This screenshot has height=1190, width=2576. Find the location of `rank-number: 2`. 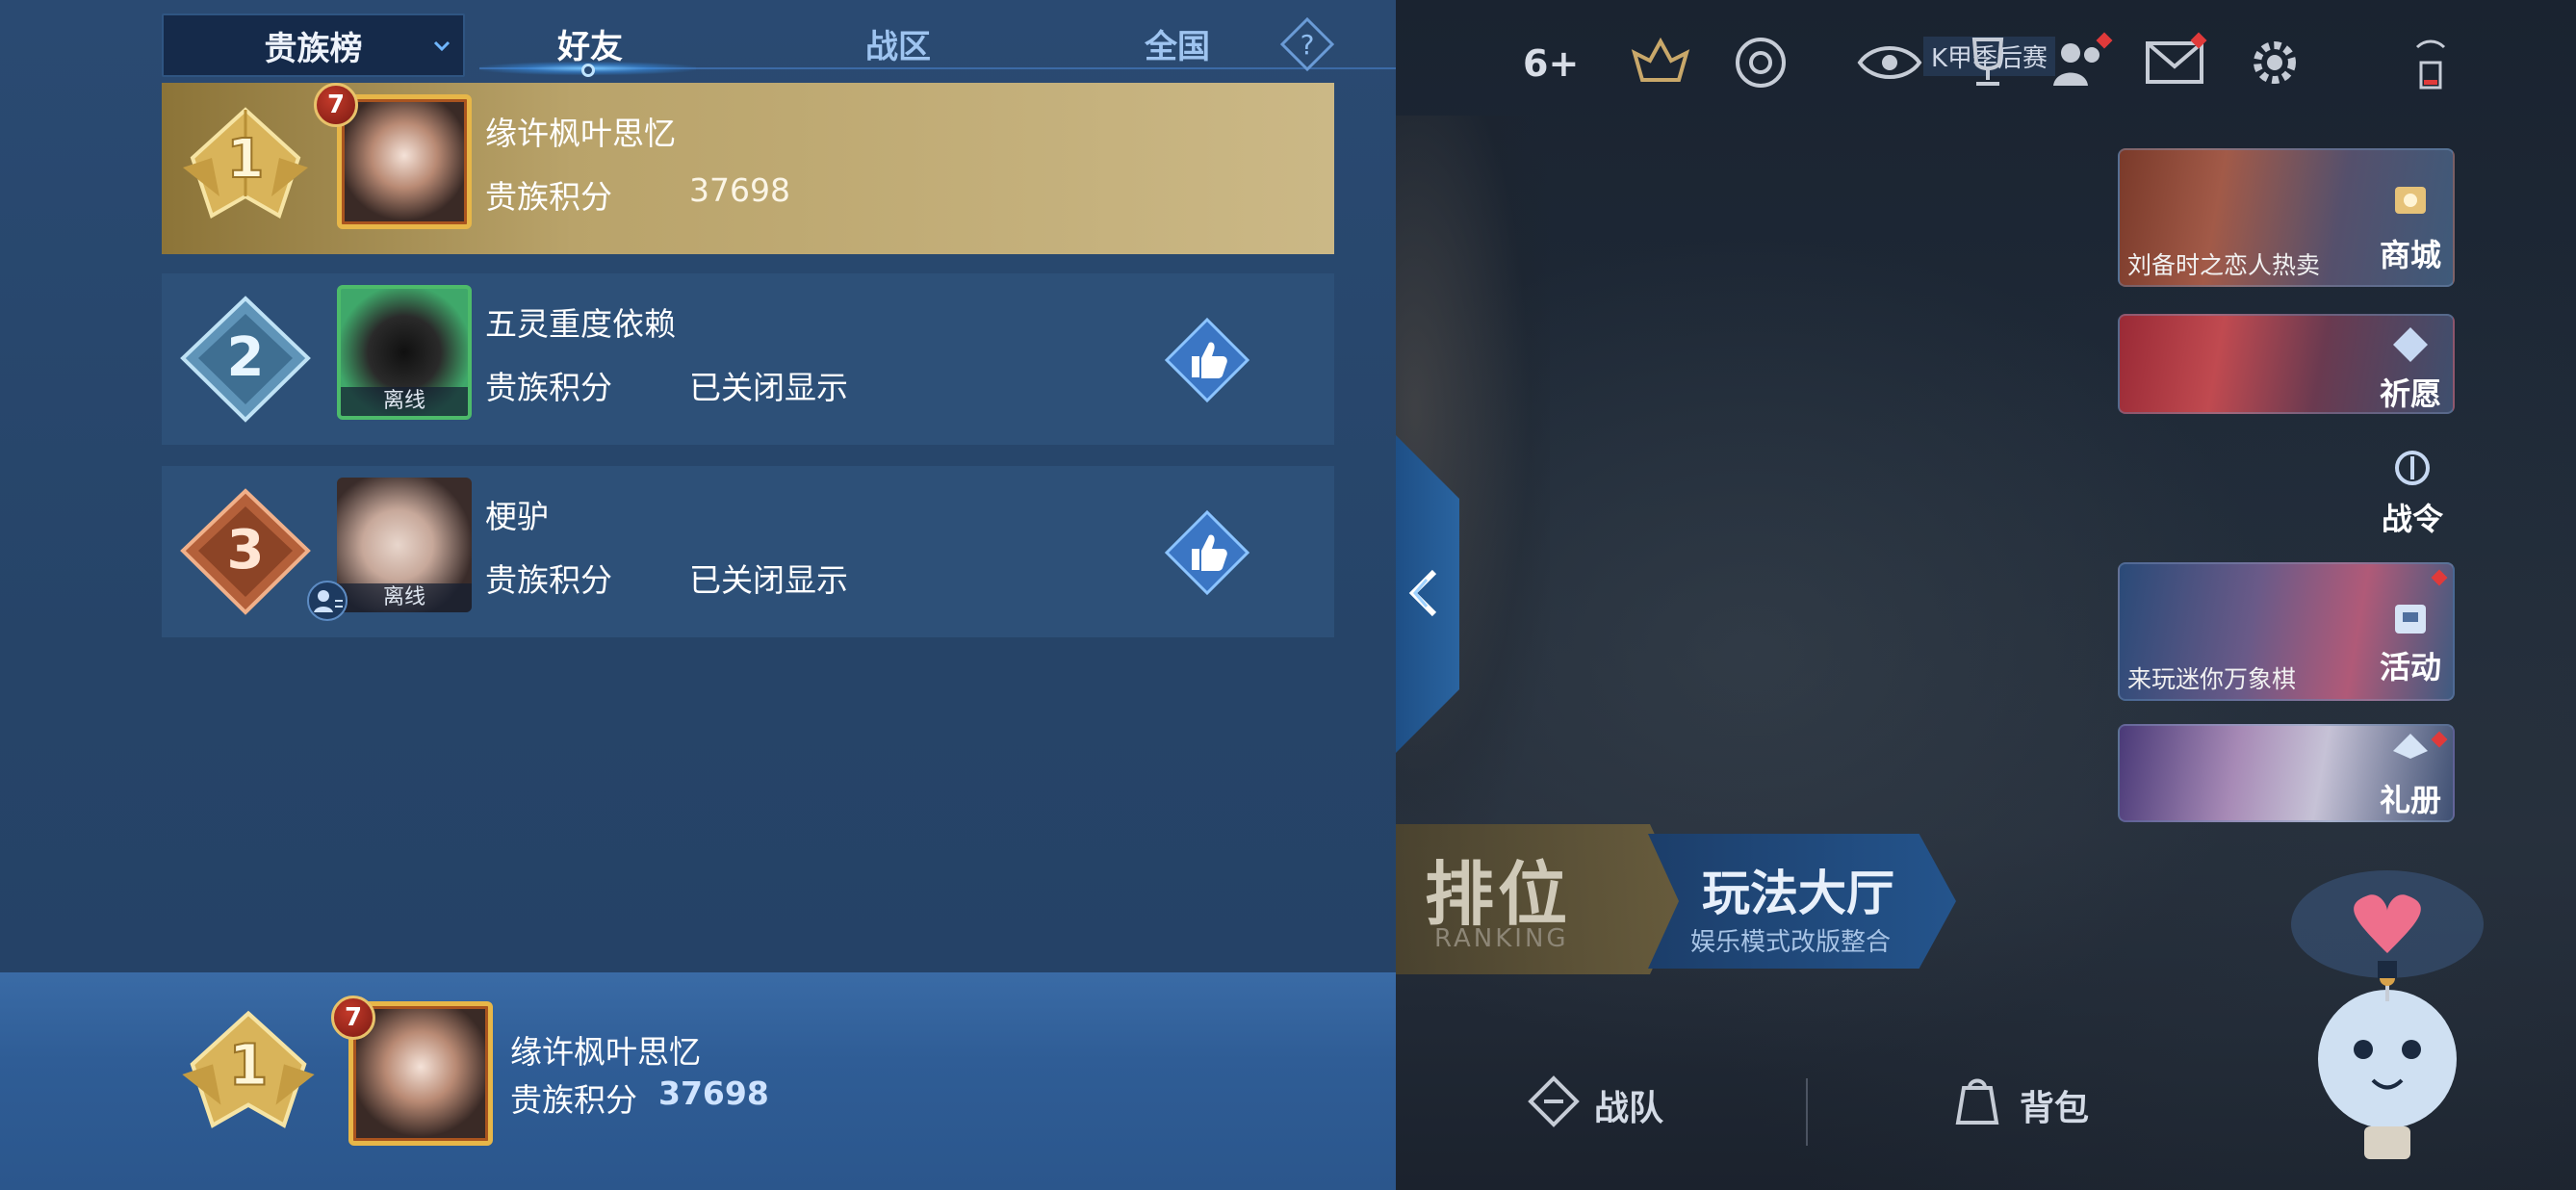

rank-number: 2 is located at coordinates (246, 358).